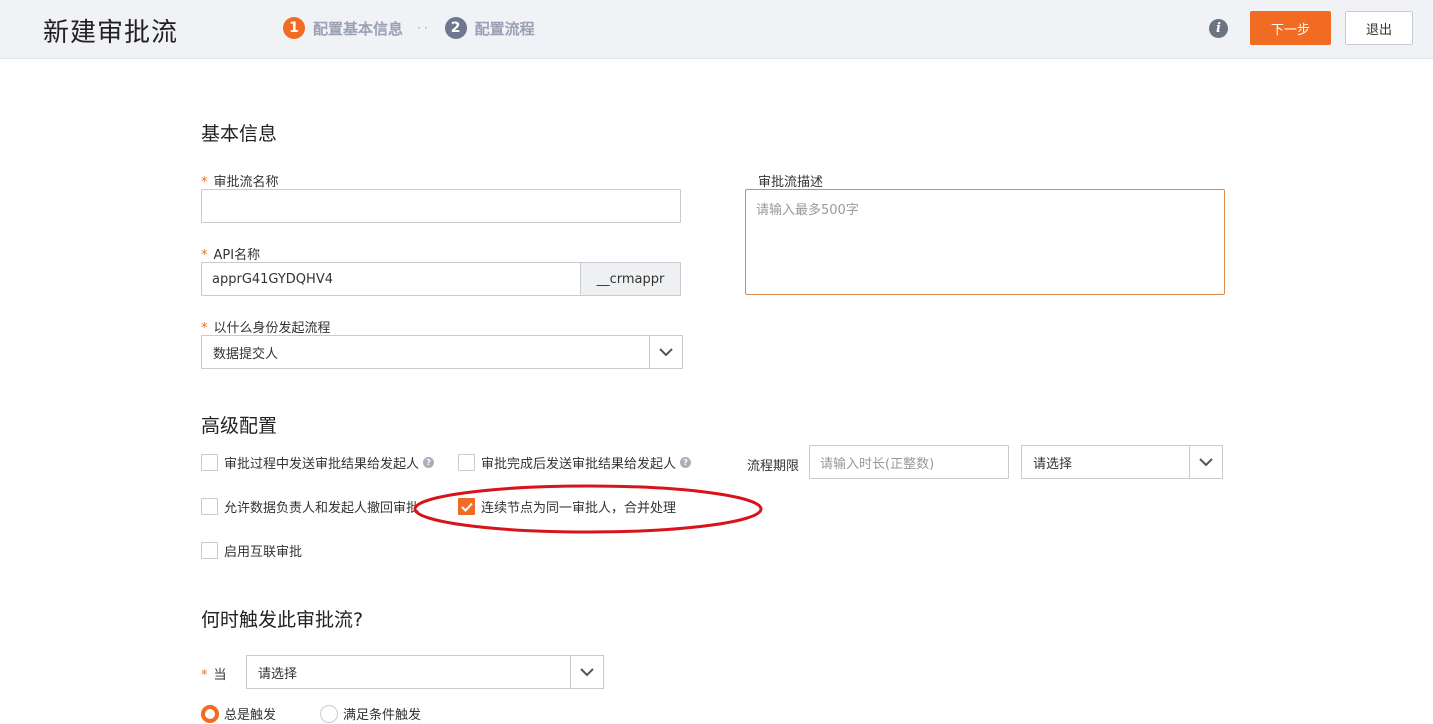 Image resolution: width=1433 pixels, height=724 pixels. What do you see at coordinates (382, 715) in the screenshot?
I see `radio-label: 满足条件触发` at bounding box center [382, 715].